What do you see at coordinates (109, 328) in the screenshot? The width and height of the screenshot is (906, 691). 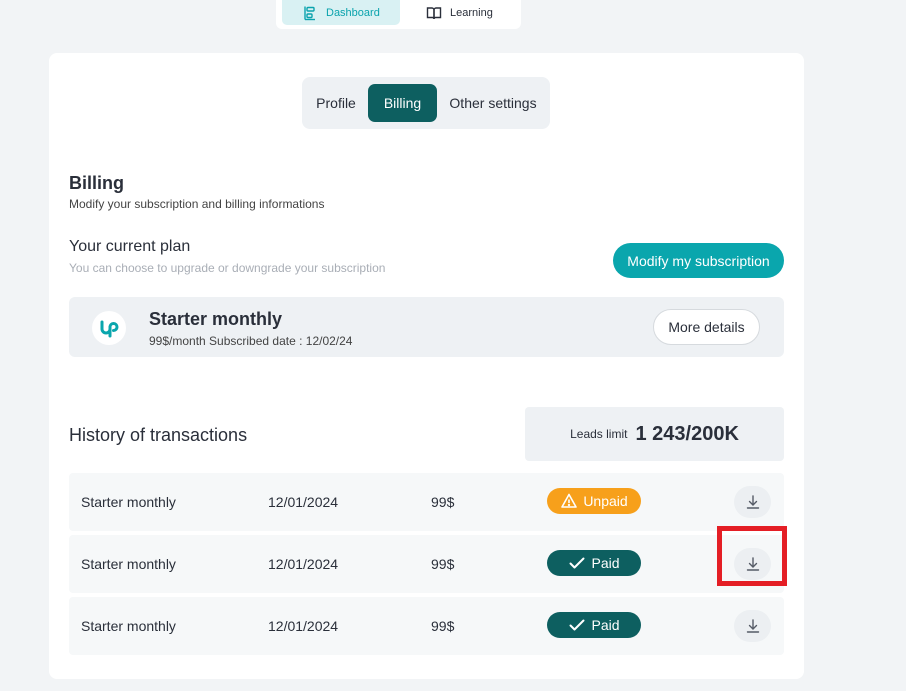 I see `plan-logo-icon` at bounding box center [109, 328].